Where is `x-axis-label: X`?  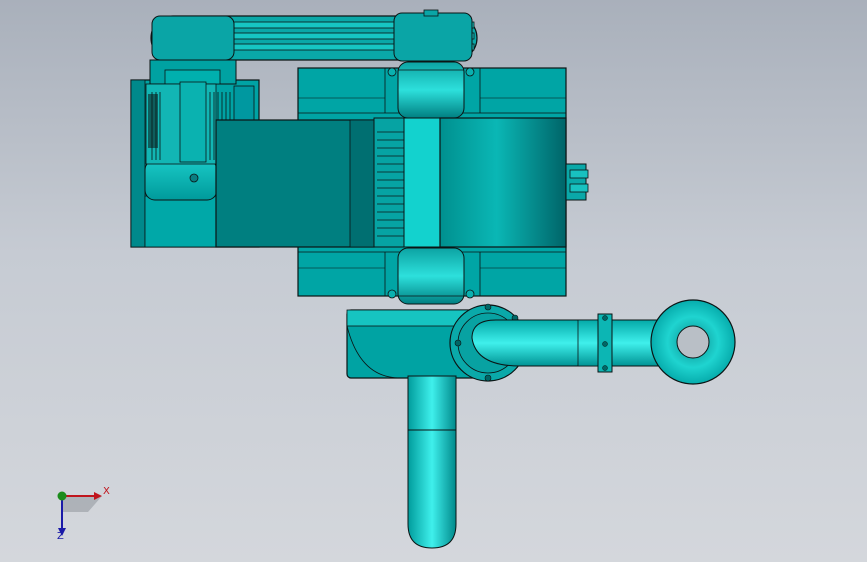 x-axis-label: X is located at coordinates (106, 491).